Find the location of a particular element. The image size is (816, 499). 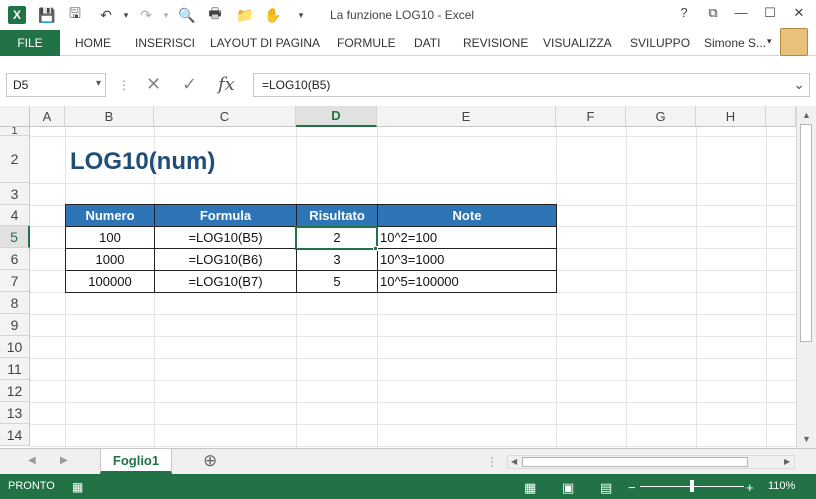

row-header-5: 5 is located at coordinates (15, 237).